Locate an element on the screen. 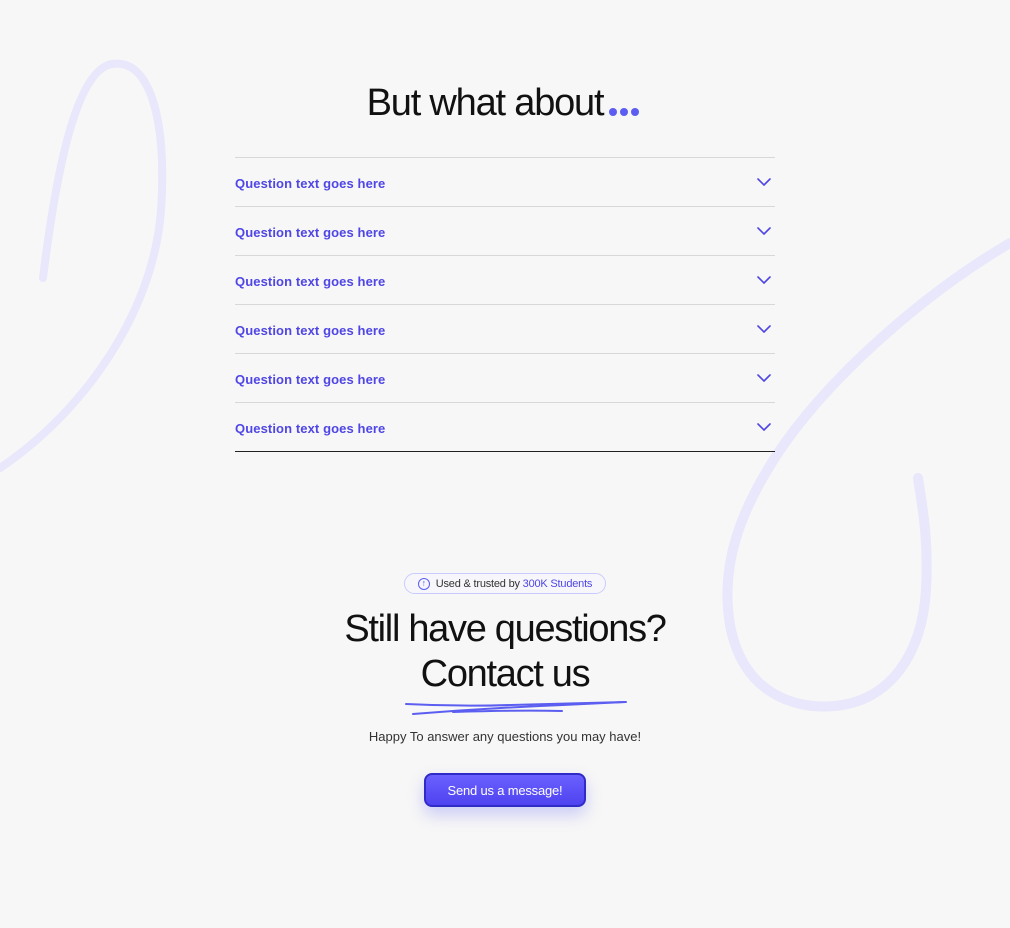  contact-underline-decoration is located at coordinates (516, 708).